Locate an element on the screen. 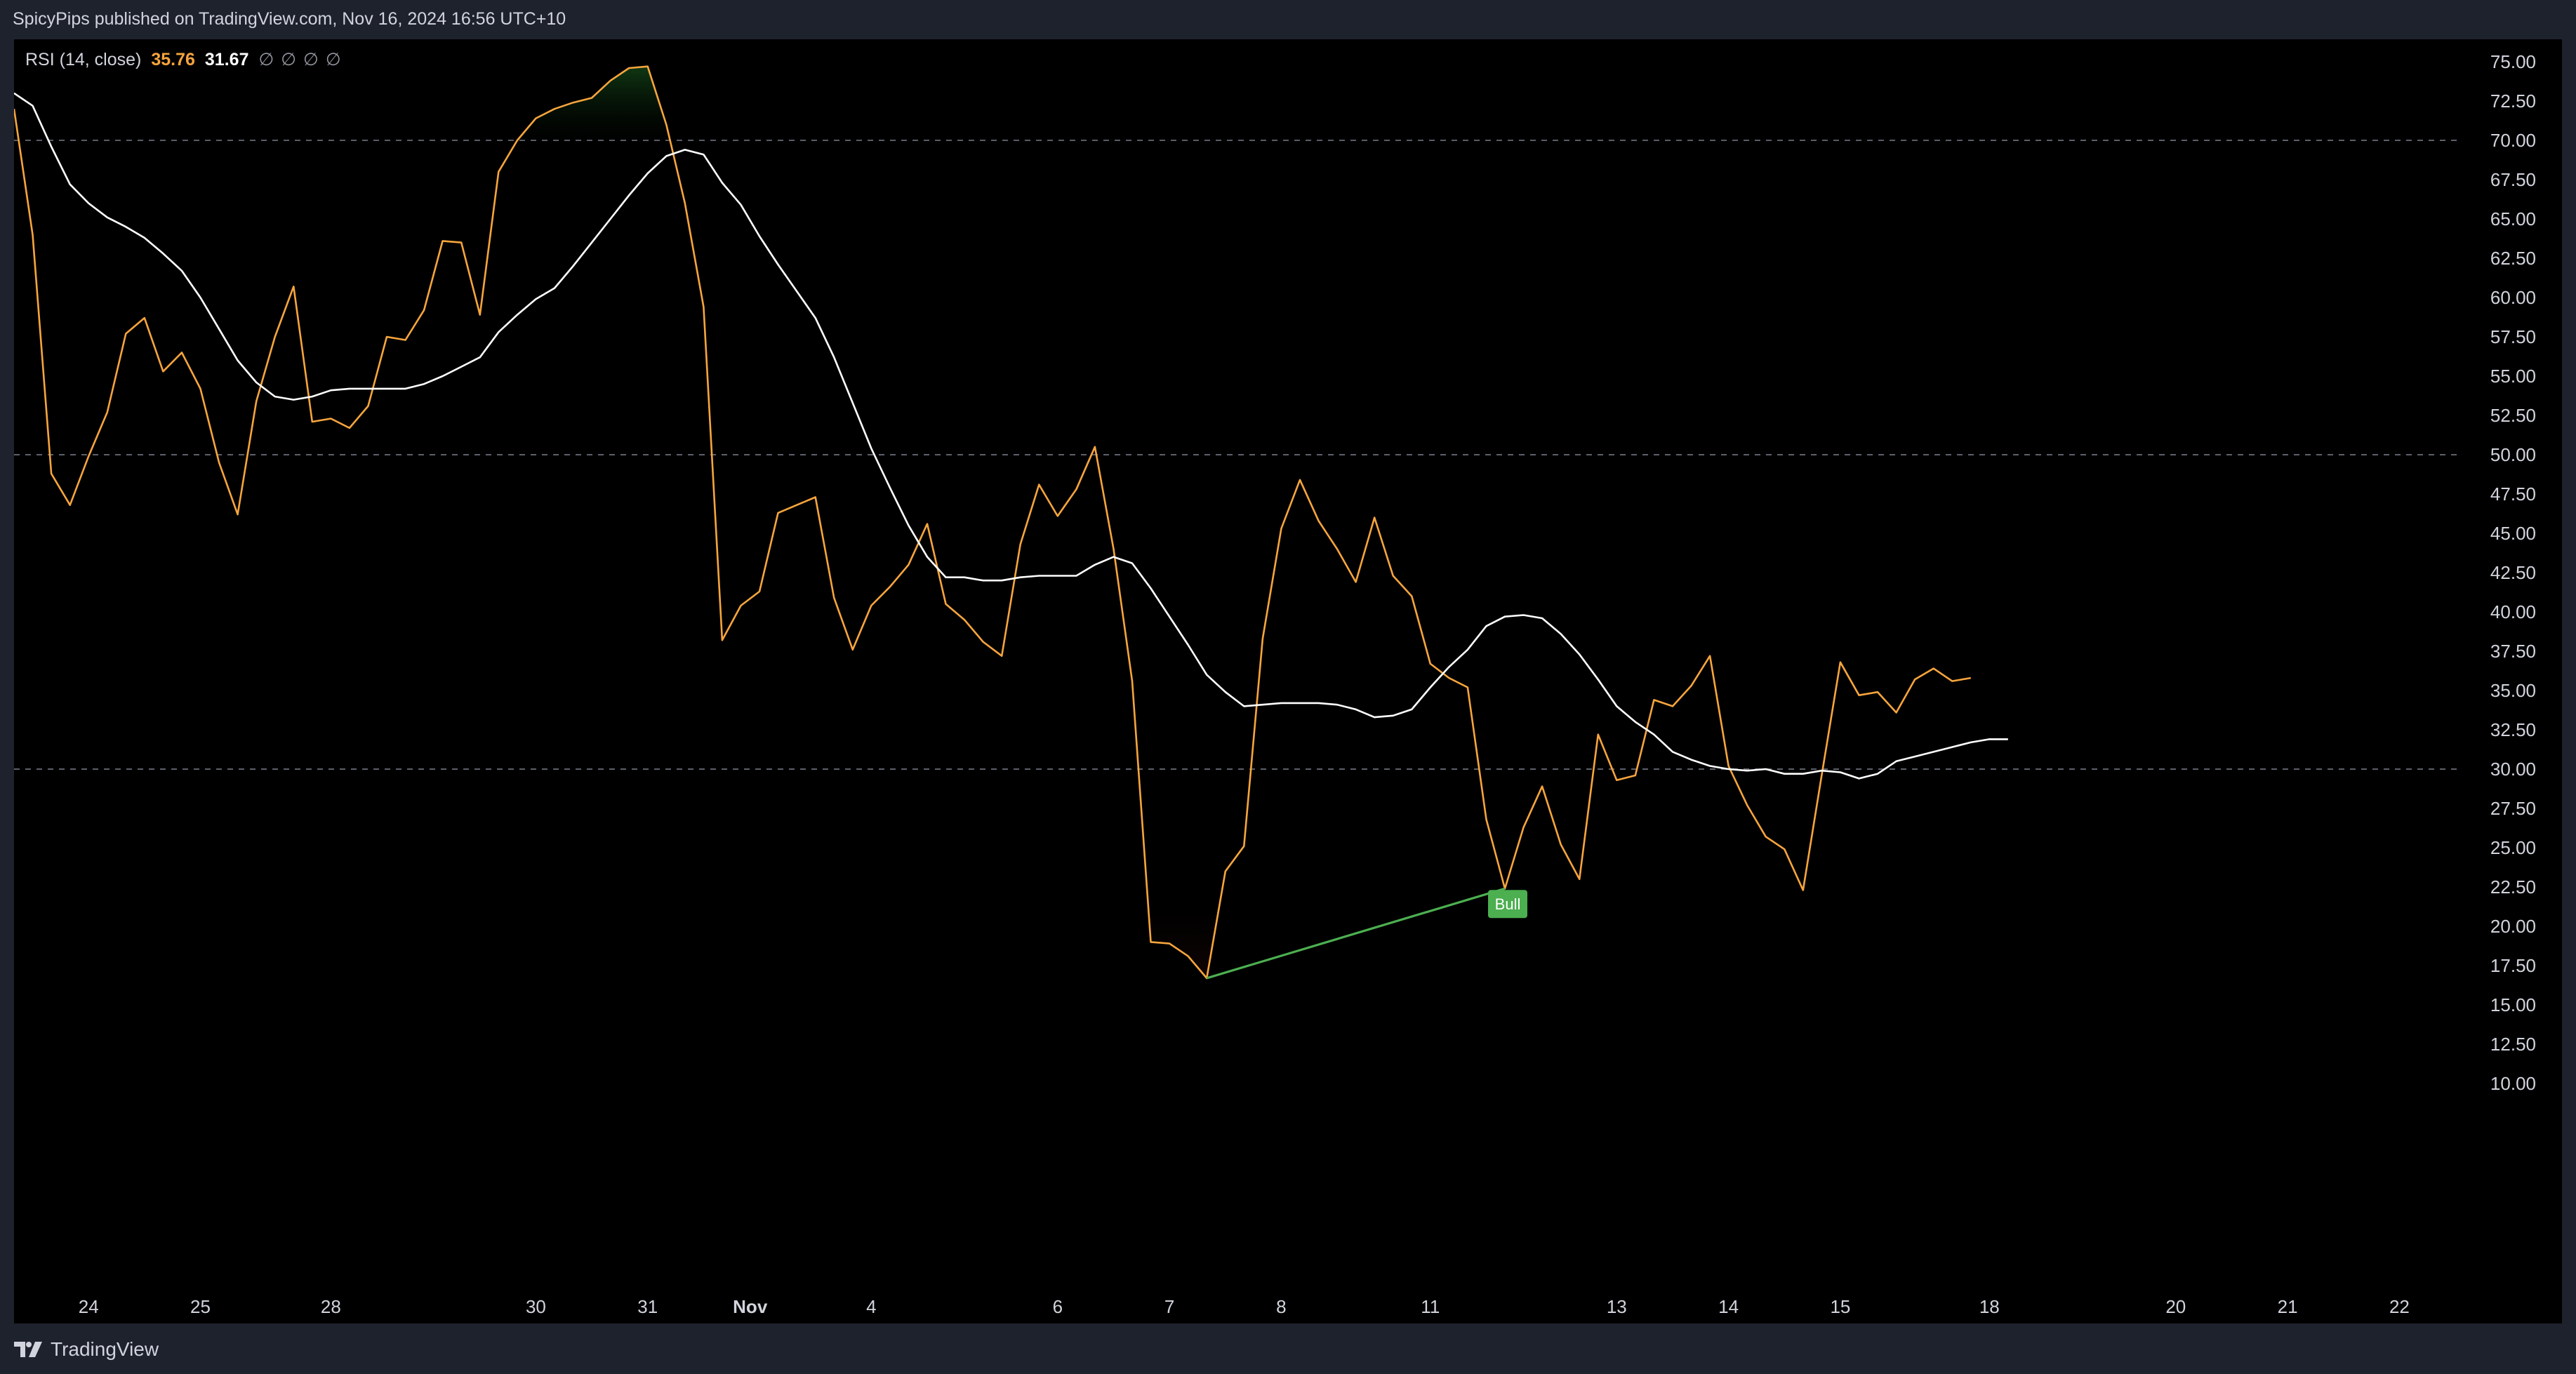  brand-name: TradingView is located at coordinates (105, 1349).